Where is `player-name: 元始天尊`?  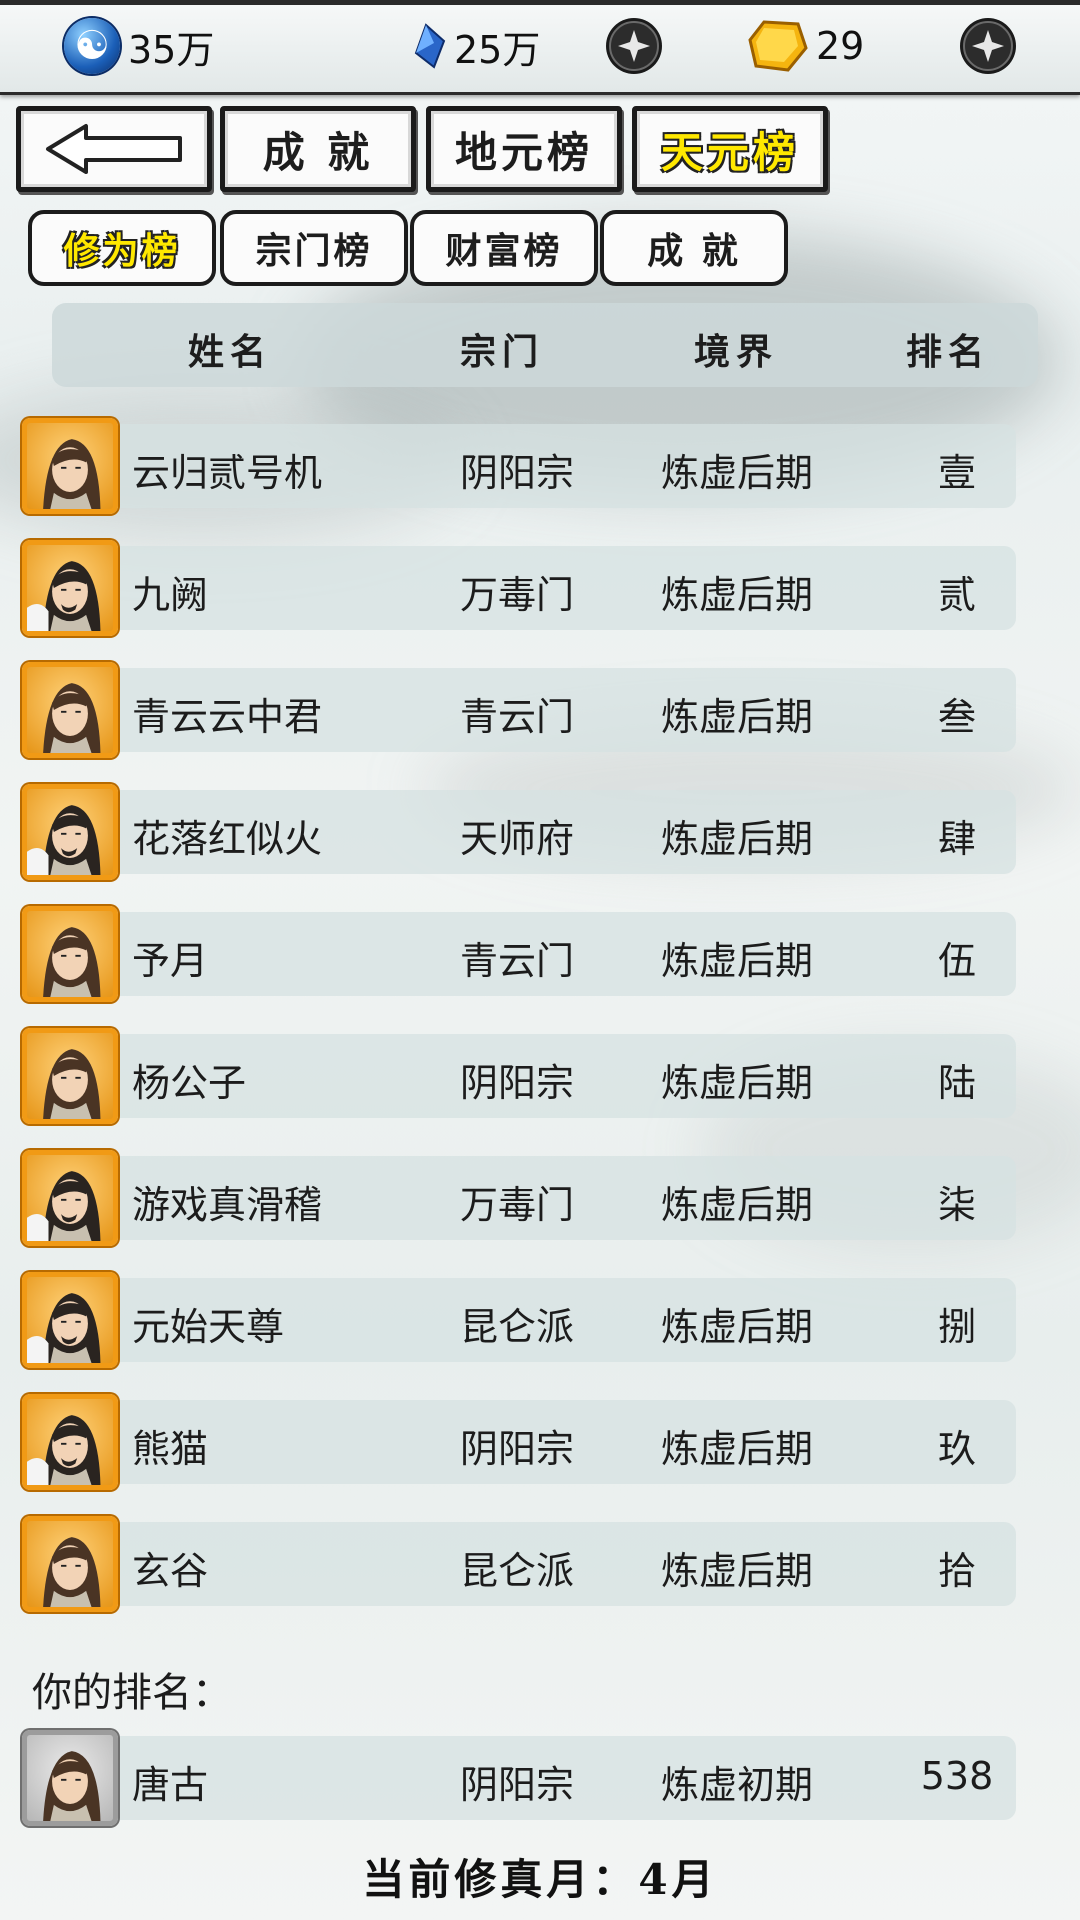
player-name: 元始天尊 is located at coordinates (208, 1327).